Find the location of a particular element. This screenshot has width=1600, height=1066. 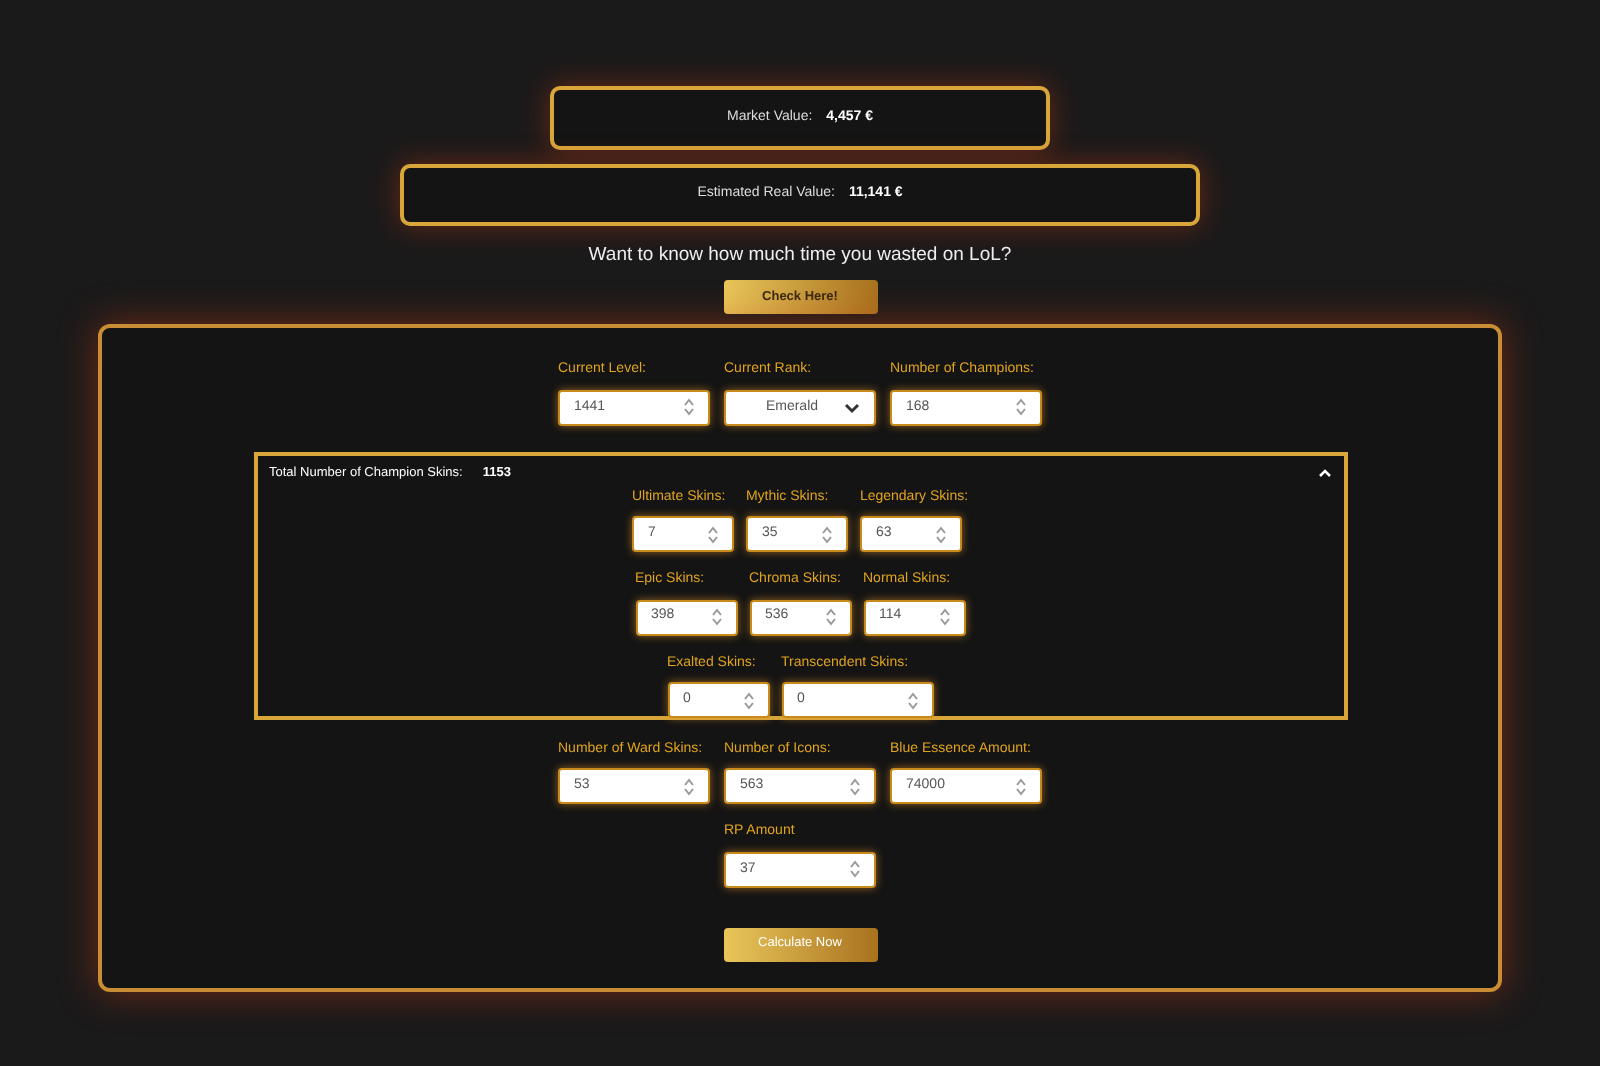

chevron-up-icon is located at coordinates (1324, 473).